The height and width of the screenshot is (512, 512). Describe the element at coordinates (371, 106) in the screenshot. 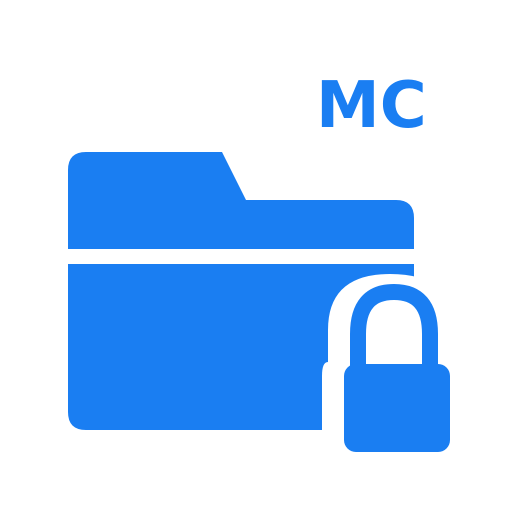

I see `badge-text: MC` at that location.